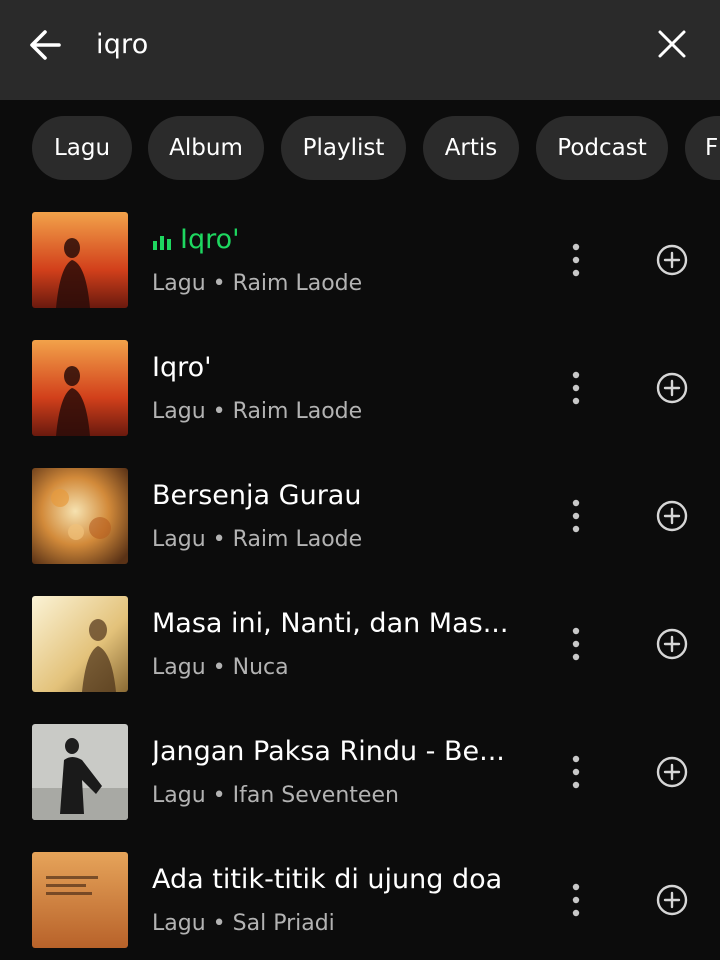 This screenshot has height=960, width=720. I want to click on chip-podcast: Podcast, so click(602, 148).